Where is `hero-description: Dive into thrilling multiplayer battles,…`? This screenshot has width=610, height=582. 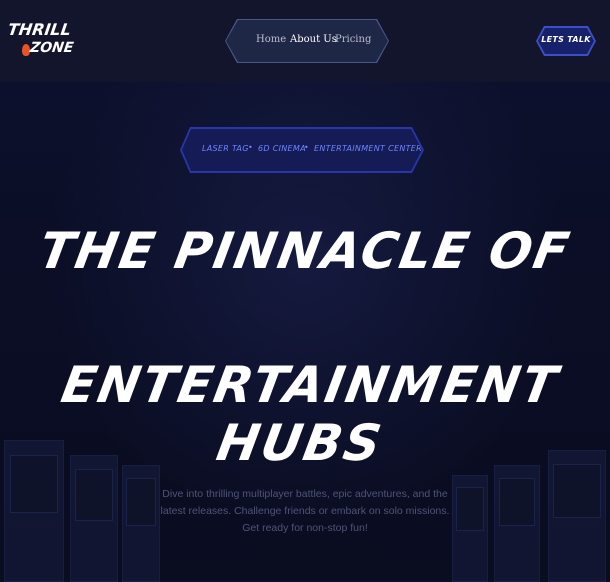 hero-description: Dive into thrilling multiplayer battles,… is located at coordinates (305, 511).